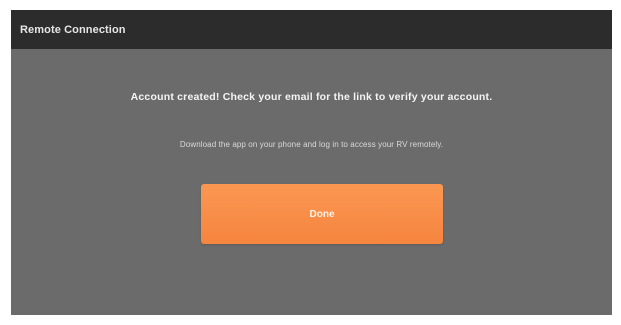  Describe the element at coordinates (322, 214) in the screenshot. I see `done-button: Done` at that location.